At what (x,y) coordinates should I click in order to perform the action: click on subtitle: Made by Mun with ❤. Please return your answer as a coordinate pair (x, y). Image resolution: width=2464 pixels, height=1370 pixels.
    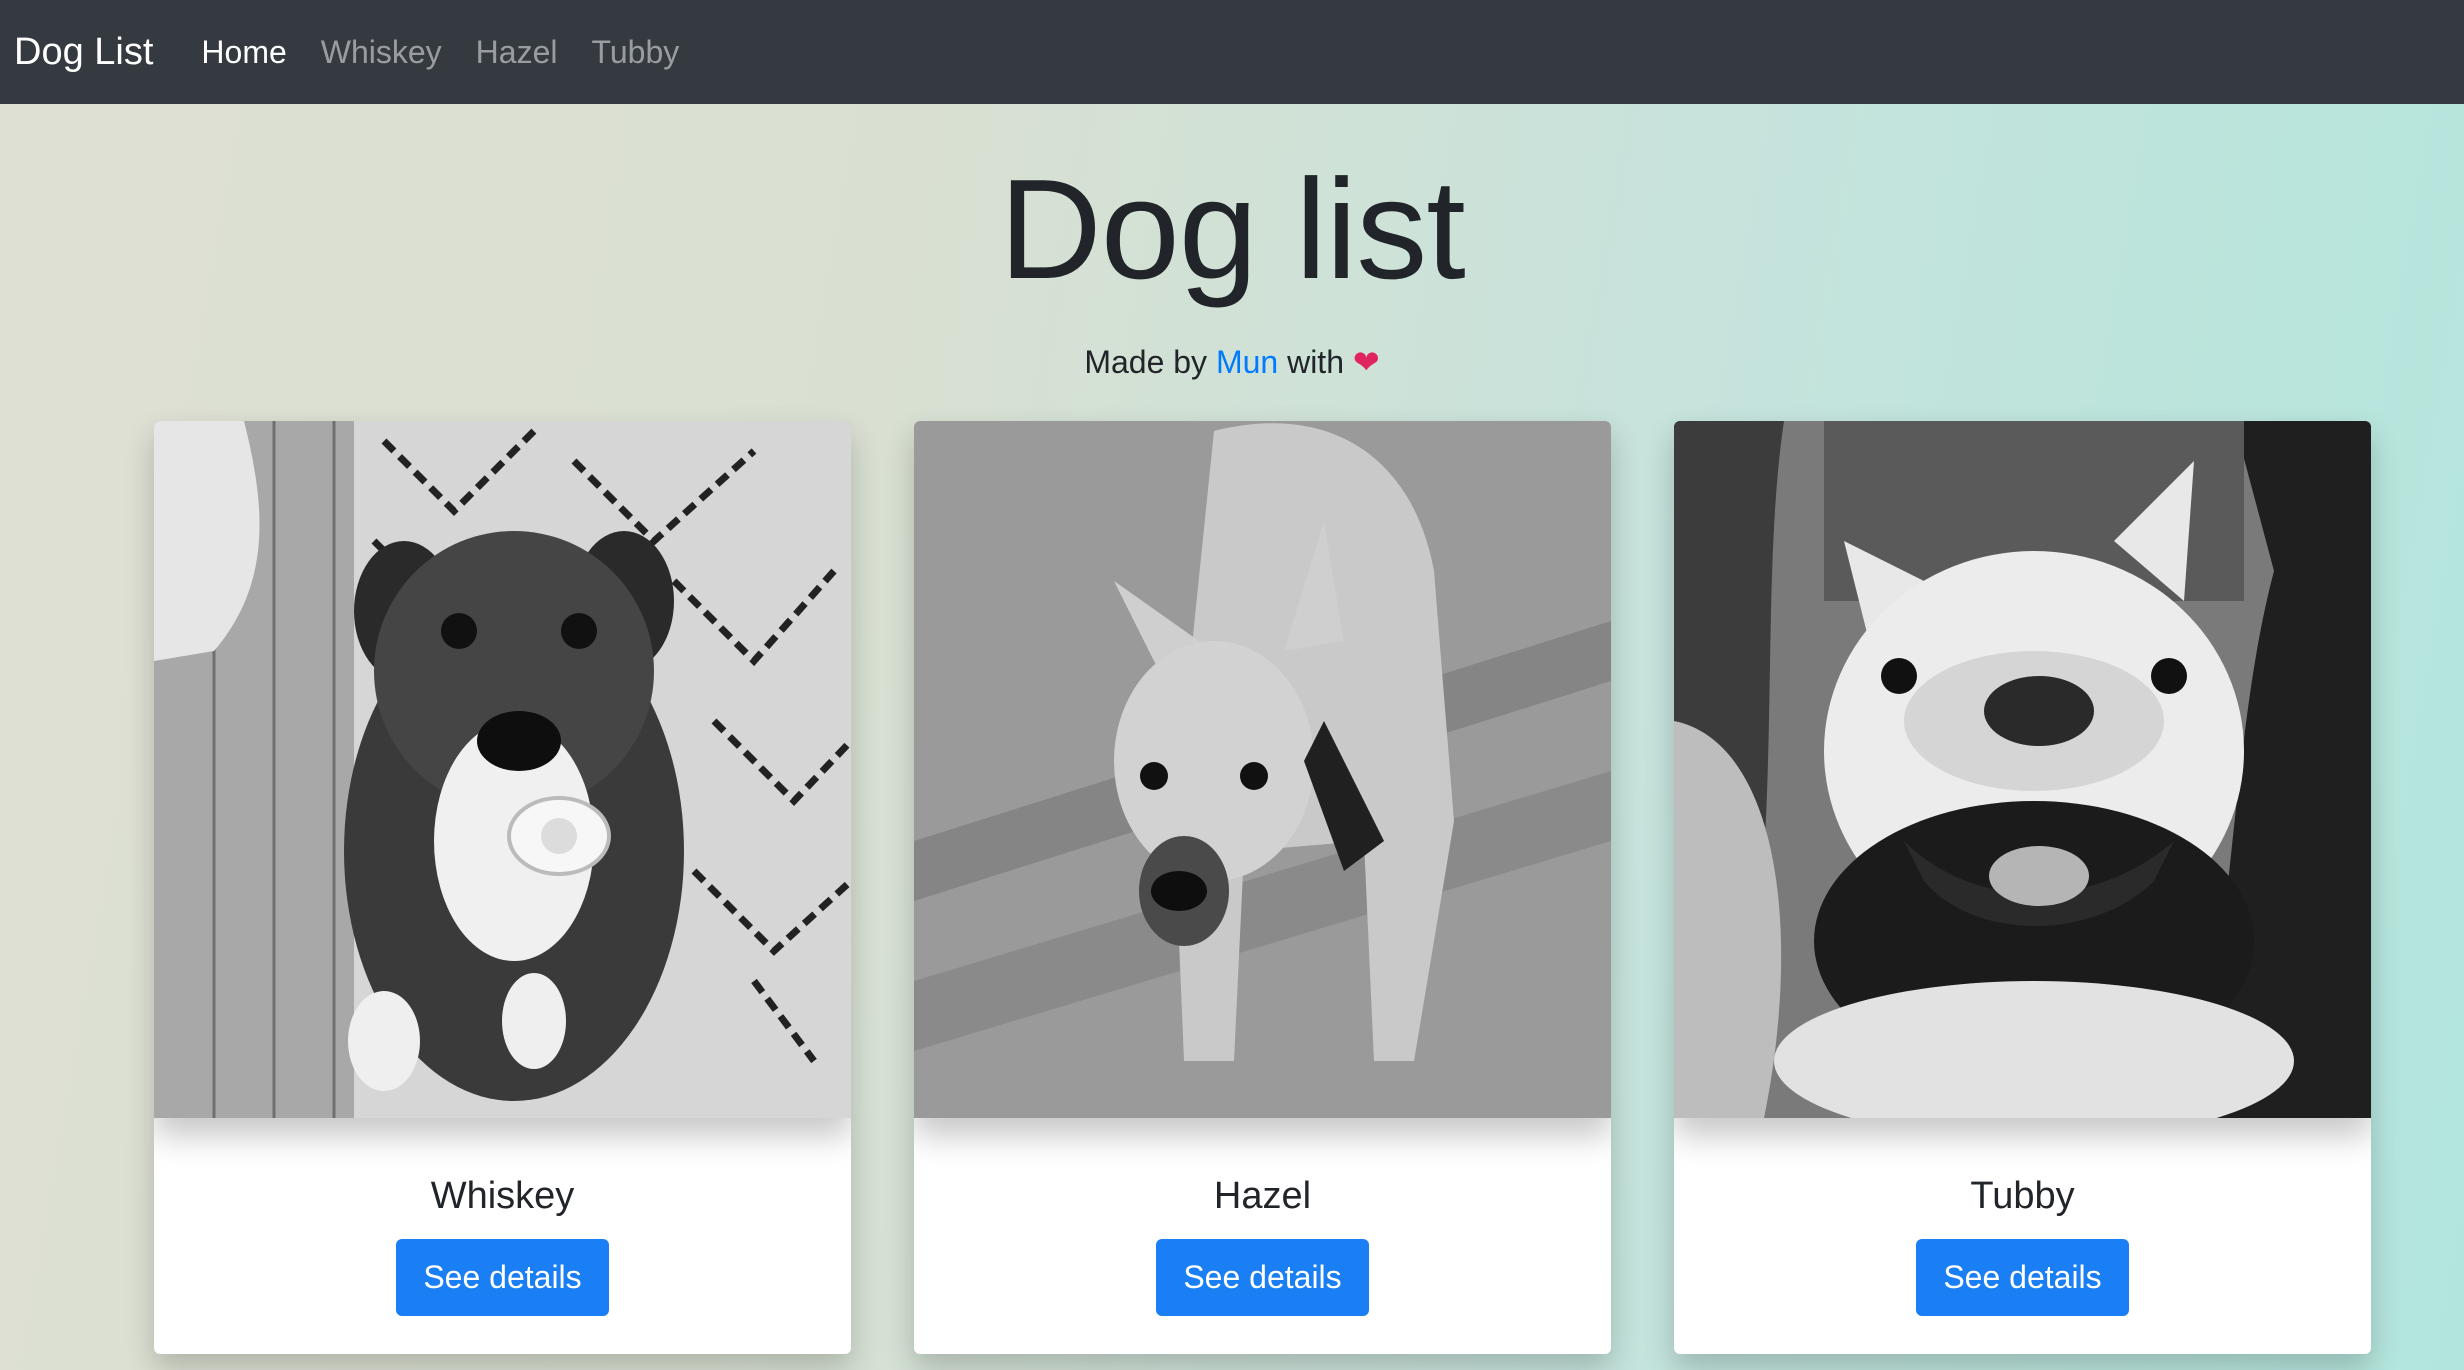
    Looking at the image, I should click on (1232, 362).